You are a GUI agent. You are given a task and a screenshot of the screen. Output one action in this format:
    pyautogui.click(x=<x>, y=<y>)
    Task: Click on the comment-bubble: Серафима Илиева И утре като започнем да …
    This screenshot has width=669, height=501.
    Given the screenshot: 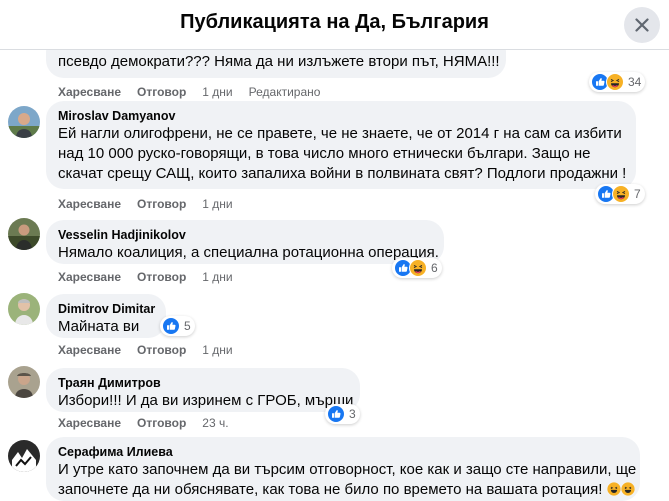 What is the action you would take?
    pyautogui.click(x=343, y=469)
    